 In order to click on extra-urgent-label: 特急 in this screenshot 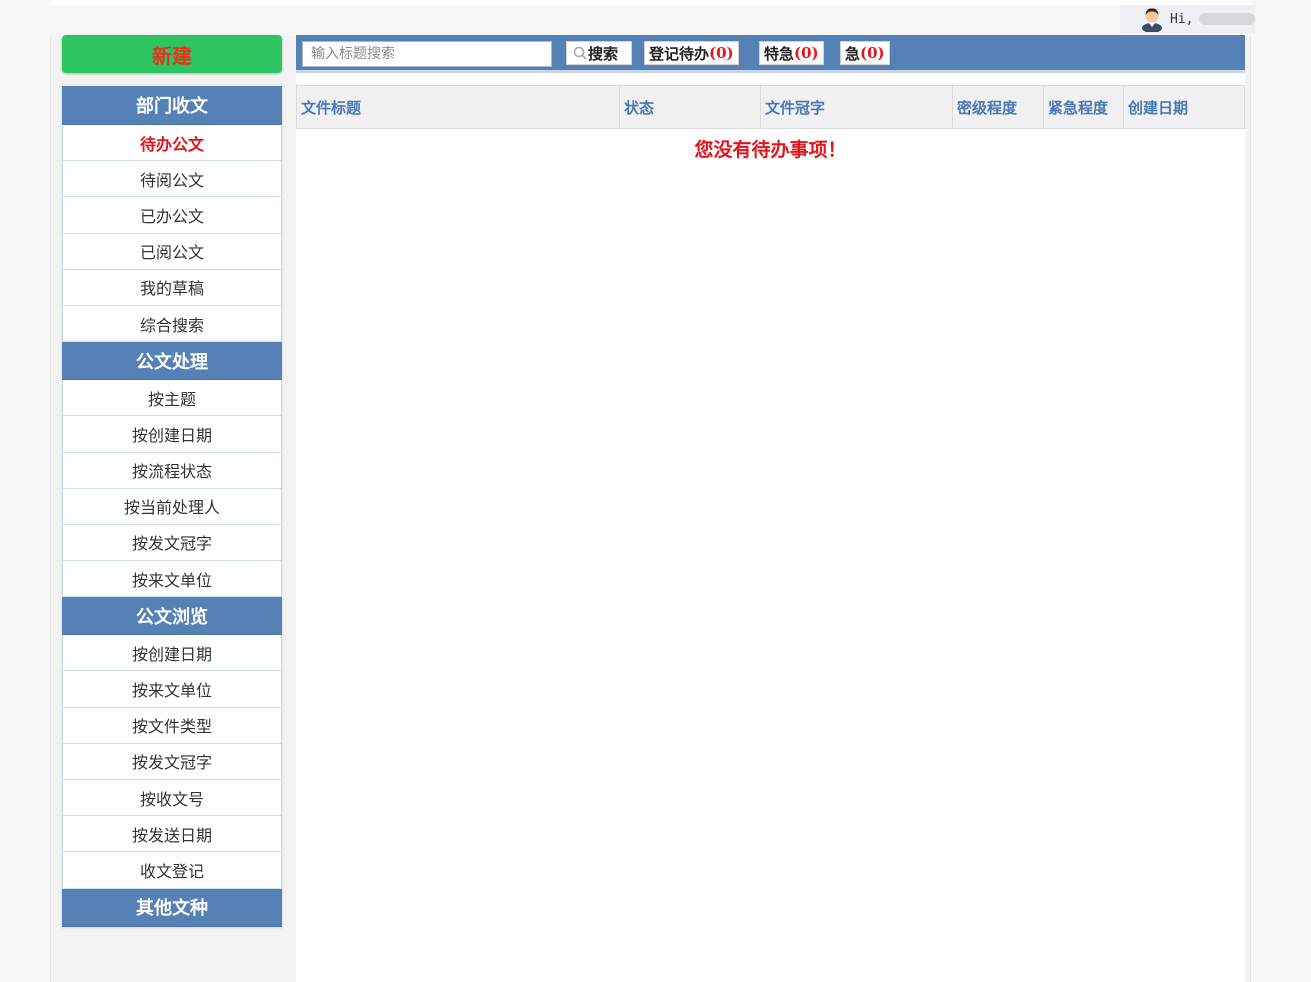, I will do `click(779, 53)`.